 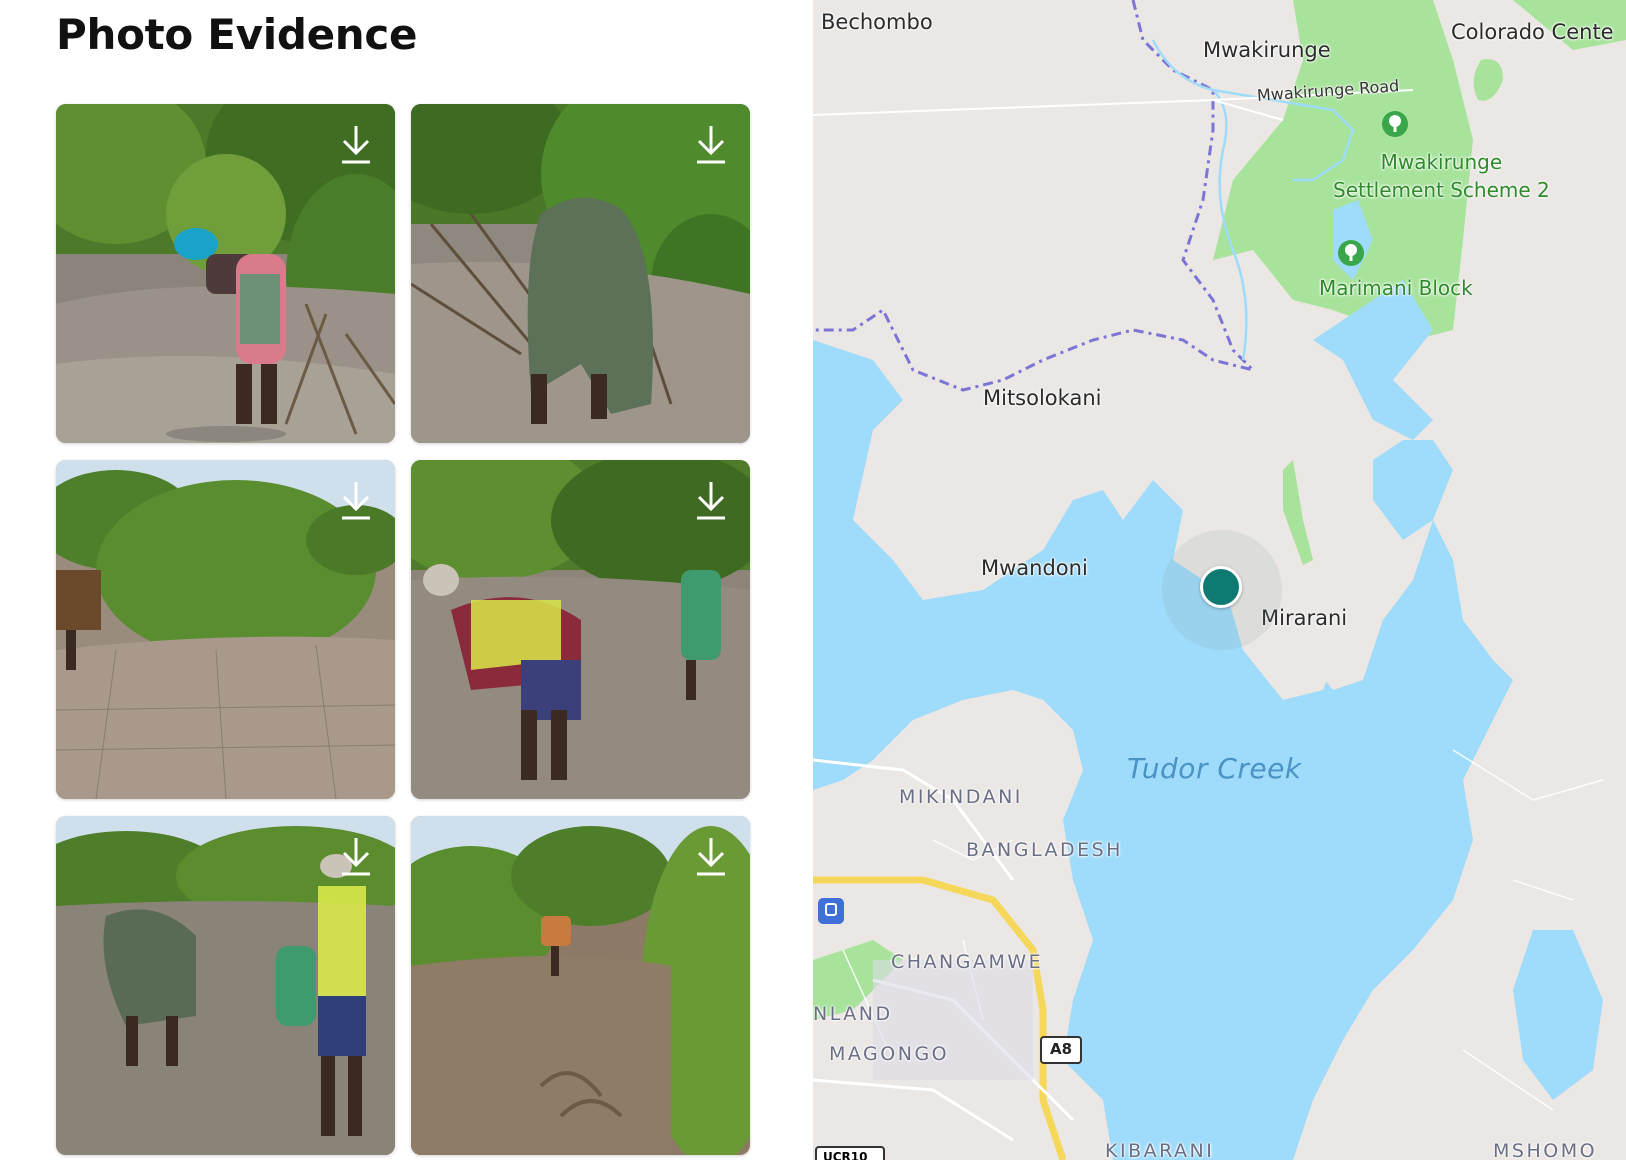 I want to click on map-label-changamwe: CHANGAMWE, so click(x=967, y=962).